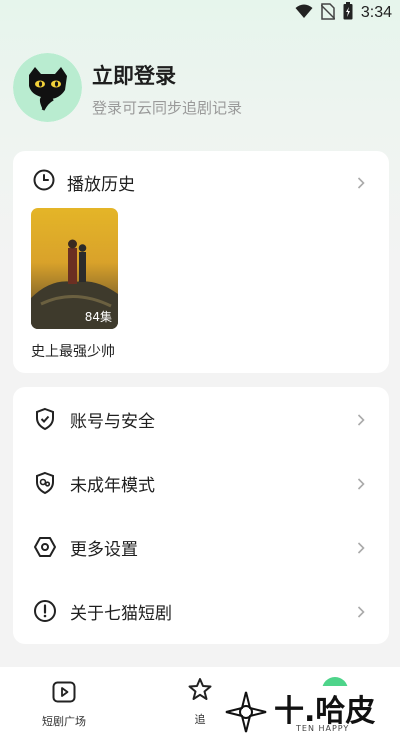 This screenshot has height=738, width=400. I want to click on tab-follow: 追, so click(200, 702).